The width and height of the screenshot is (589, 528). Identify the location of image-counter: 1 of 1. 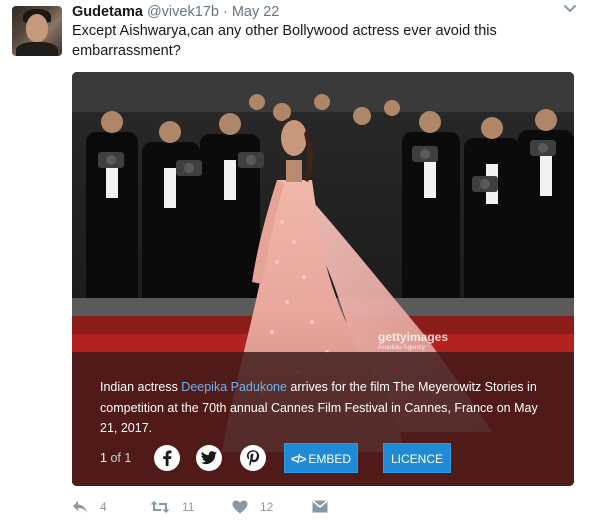
(115, 458).